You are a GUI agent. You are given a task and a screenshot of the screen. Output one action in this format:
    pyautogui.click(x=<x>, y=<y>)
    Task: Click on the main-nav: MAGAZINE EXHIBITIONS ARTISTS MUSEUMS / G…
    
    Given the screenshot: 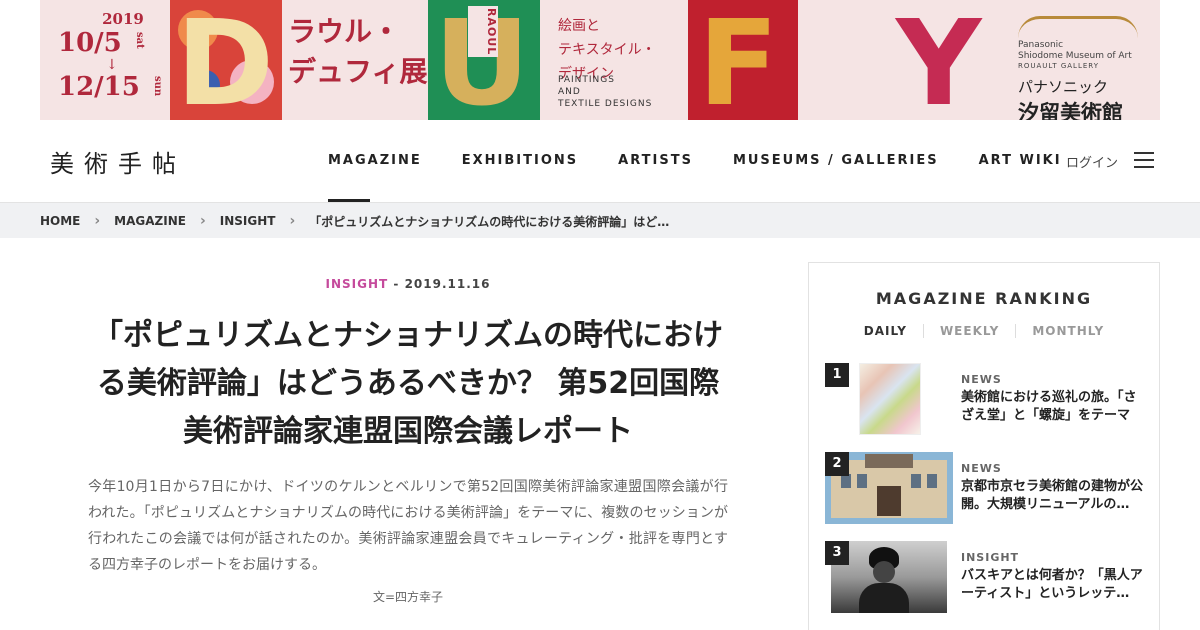 What is the action you would take?
    pyautogui.click(x=695, y=161)
    